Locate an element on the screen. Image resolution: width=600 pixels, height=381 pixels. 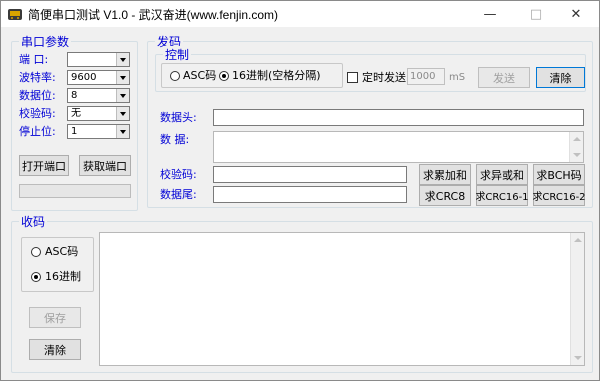
receive-title: 收码 is located at coordinates (33, 221).